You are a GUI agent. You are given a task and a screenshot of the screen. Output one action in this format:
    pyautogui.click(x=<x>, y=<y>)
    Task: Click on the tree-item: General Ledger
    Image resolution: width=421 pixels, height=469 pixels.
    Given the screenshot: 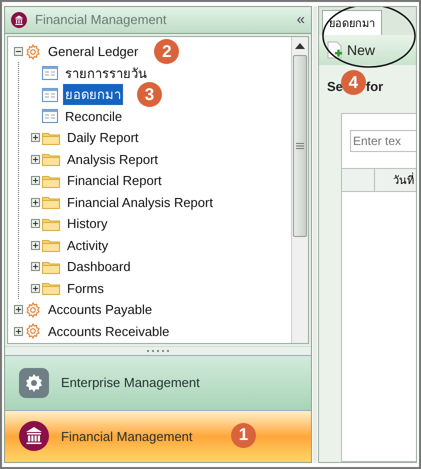 What is the action you would take?
    pyautogui.click(x=93, y=52)
    